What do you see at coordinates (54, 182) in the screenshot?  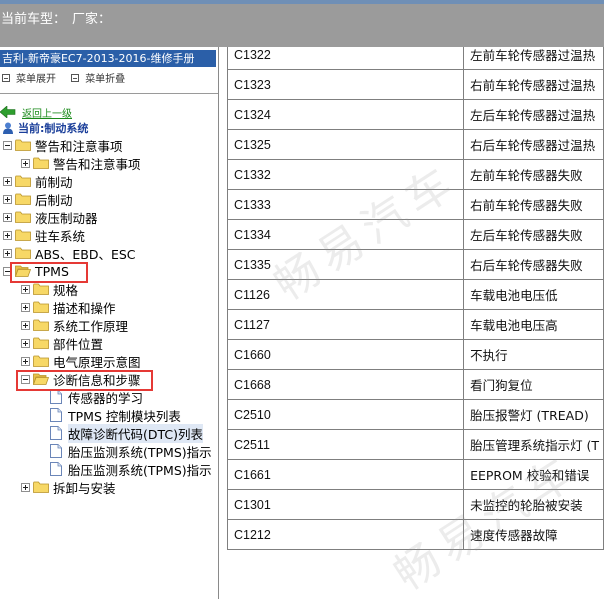 I see `tree-item-label: 前制动` at bounding box center [54, 182].